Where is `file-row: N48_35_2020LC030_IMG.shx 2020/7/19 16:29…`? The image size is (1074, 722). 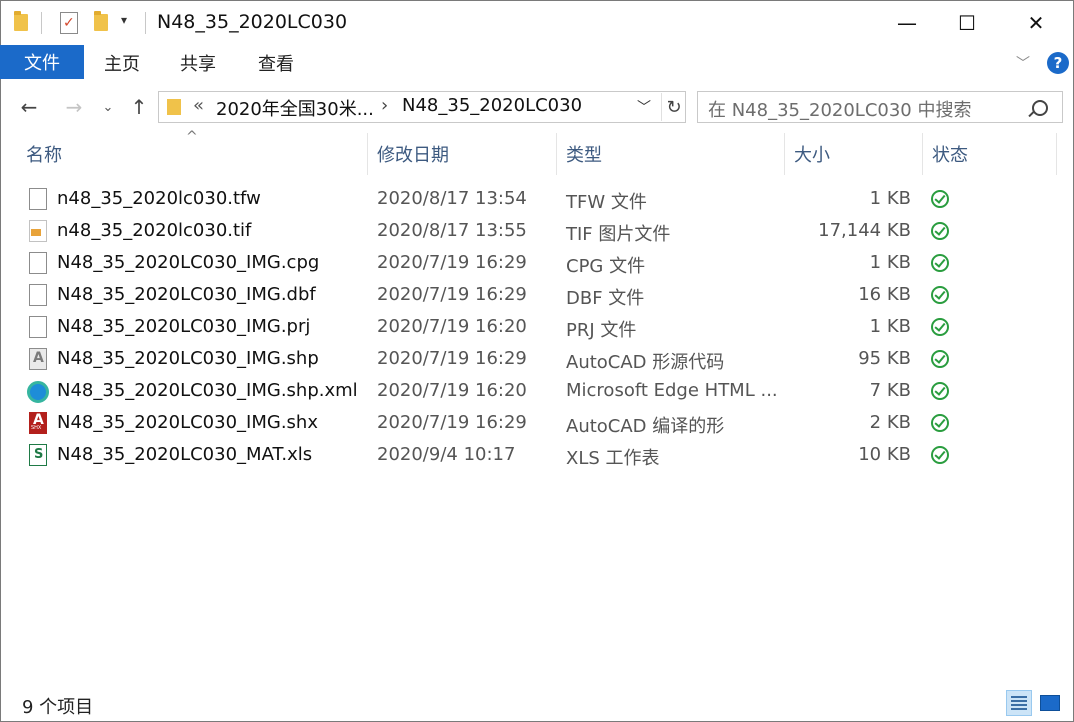 file-row: N48_35_2020LC030_IMG.shx 2020/7/19 16:29… is located at coordinates (537, 423).